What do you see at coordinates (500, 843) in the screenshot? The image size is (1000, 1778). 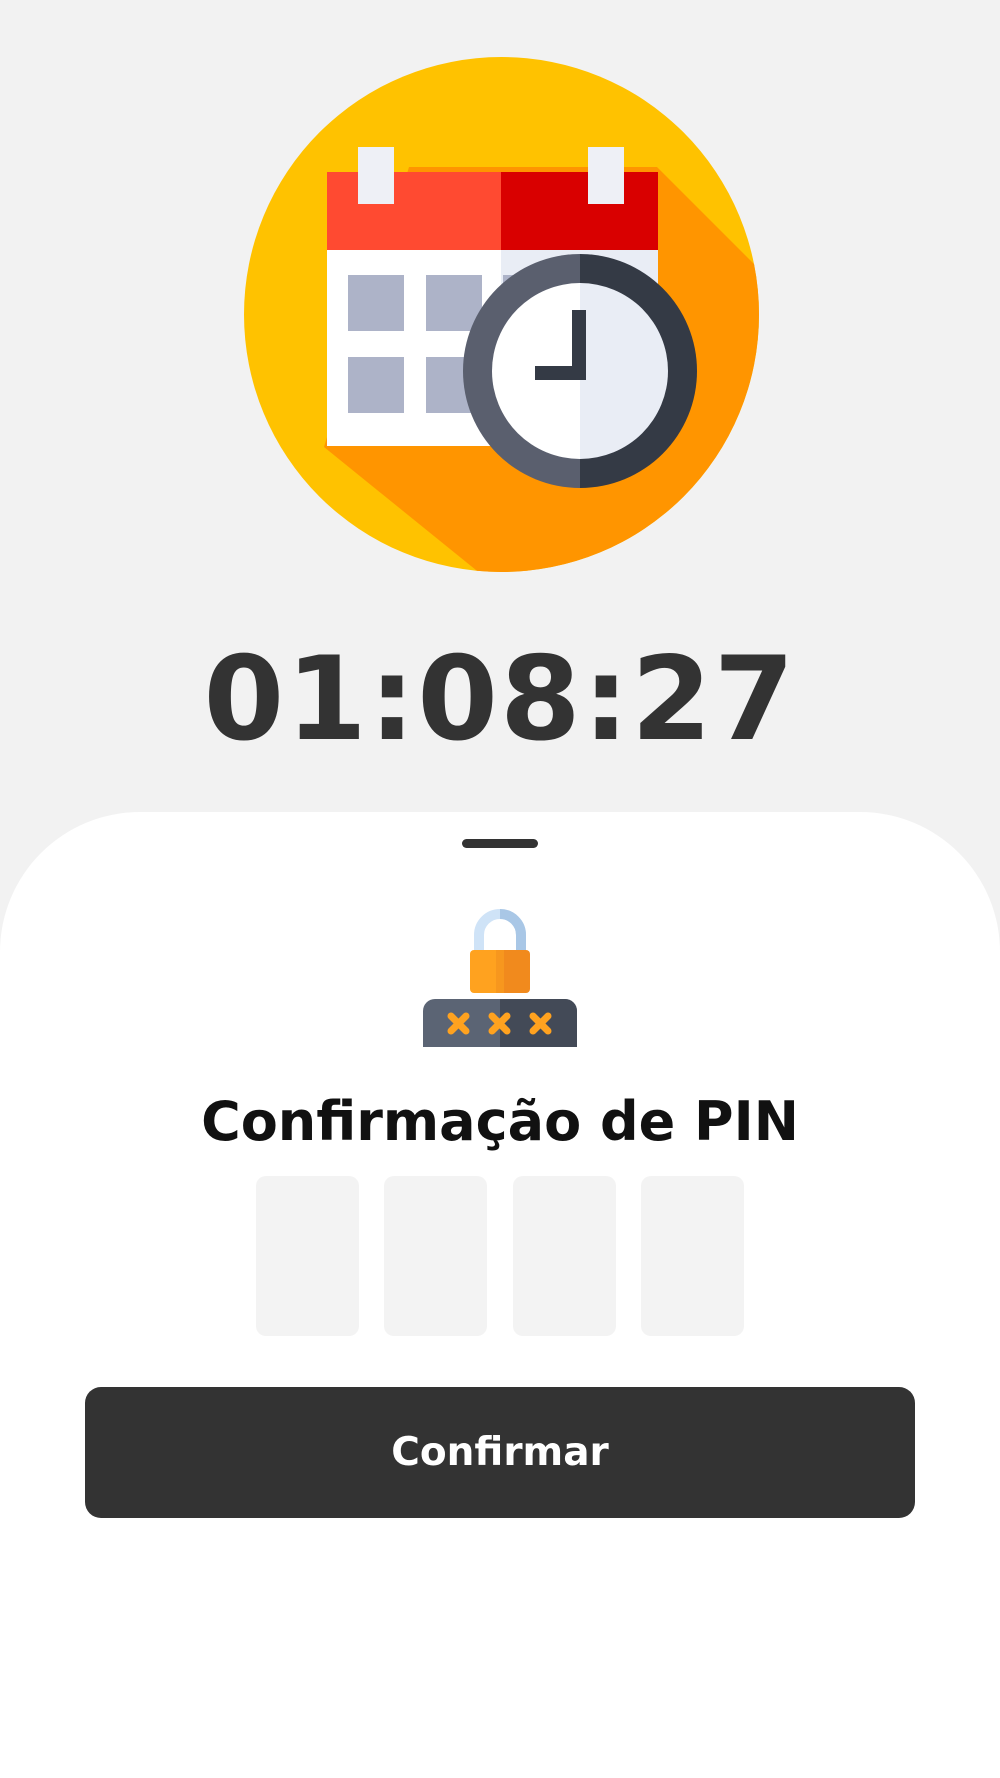 I see `drag-handle` at bounding box center [500, 843].